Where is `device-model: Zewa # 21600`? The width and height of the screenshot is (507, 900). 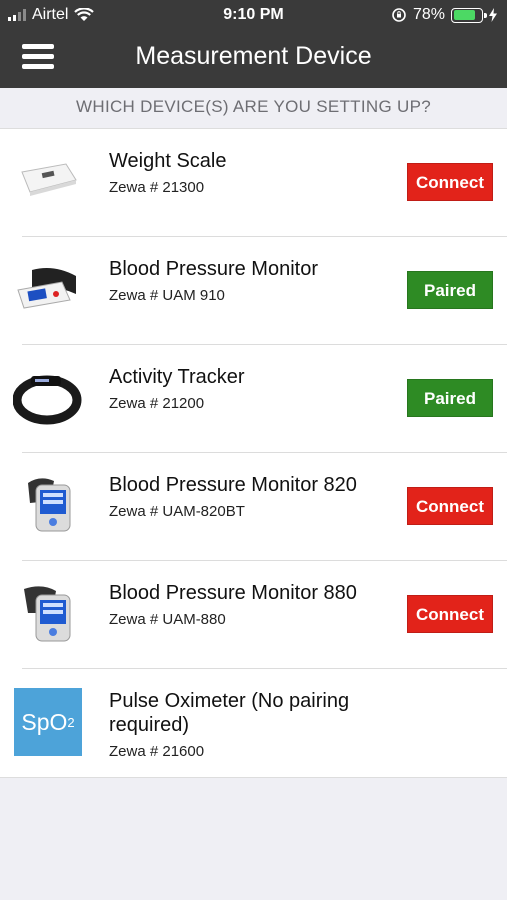
device-model: Zewa # 21600 is located at coordinates (157, 751).